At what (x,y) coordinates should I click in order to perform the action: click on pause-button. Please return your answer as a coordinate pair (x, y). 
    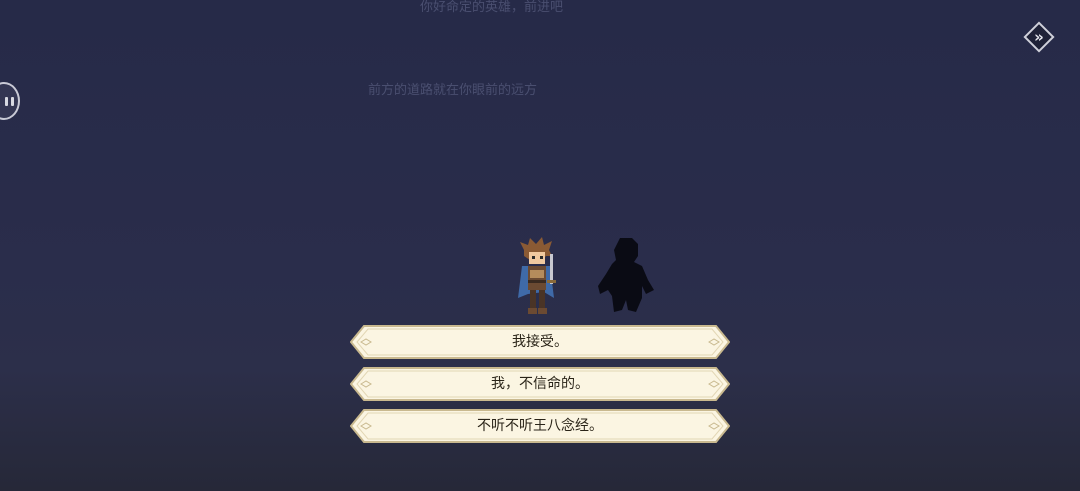
    Looking at the image, I should click on (10, 101).